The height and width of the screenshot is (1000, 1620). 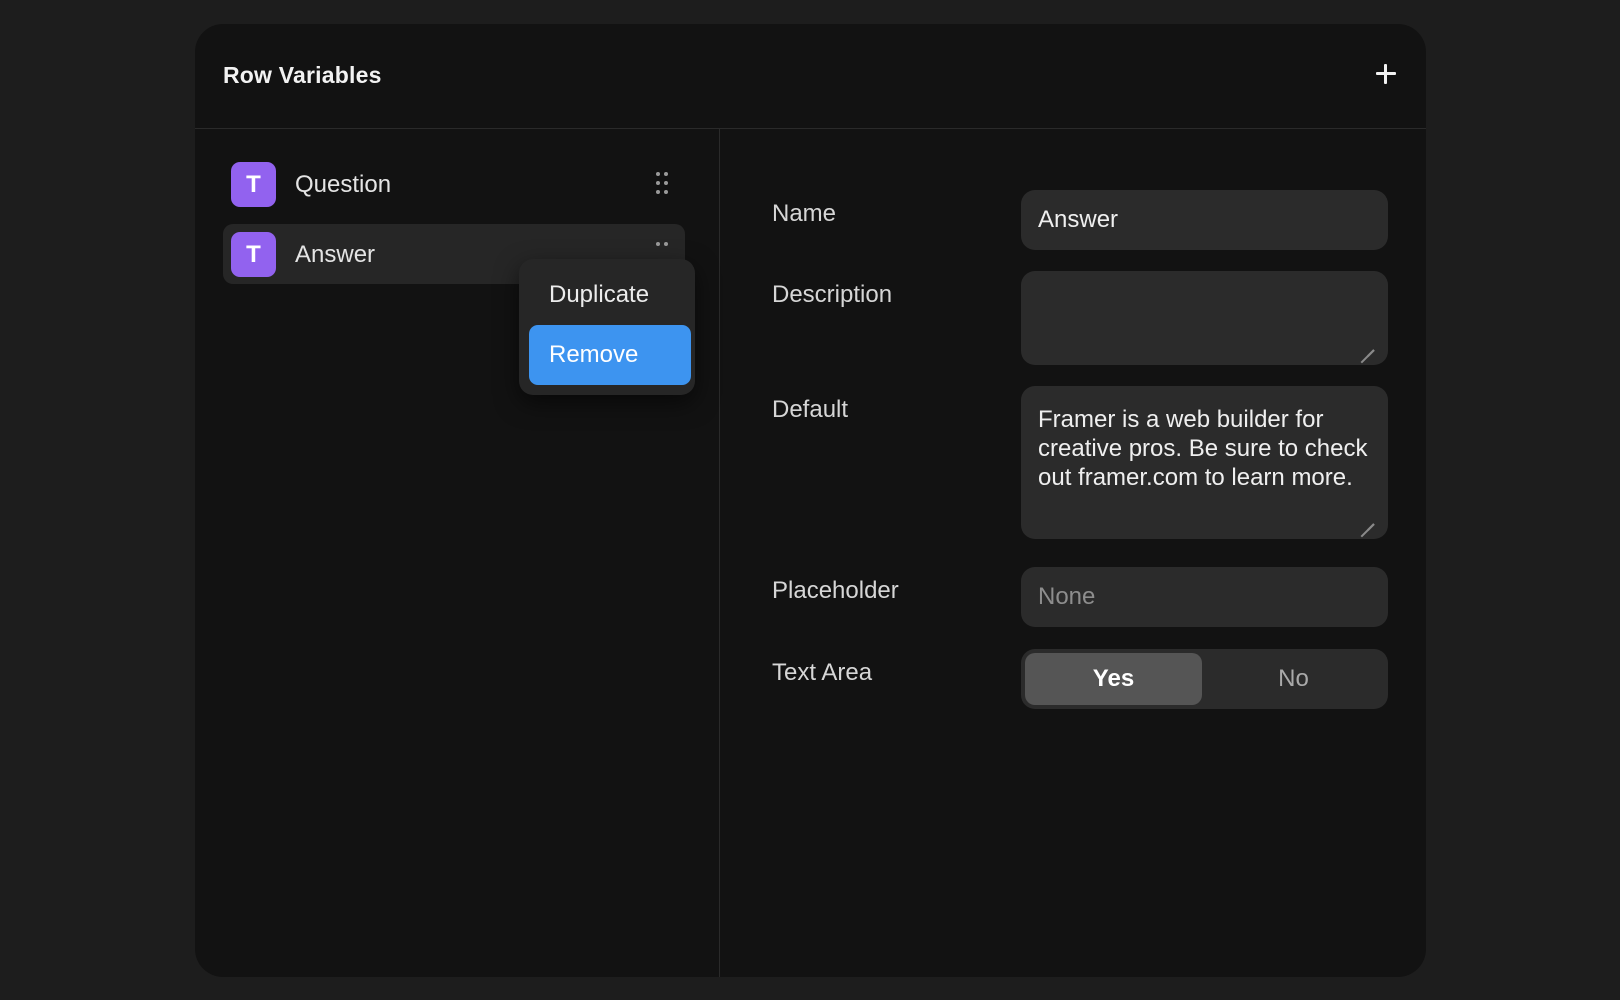 What do you see at coordinates (1113, 679) in the screenshot?
I see `text-area-yes-option: Yes` at bounding box center [1113, 679].